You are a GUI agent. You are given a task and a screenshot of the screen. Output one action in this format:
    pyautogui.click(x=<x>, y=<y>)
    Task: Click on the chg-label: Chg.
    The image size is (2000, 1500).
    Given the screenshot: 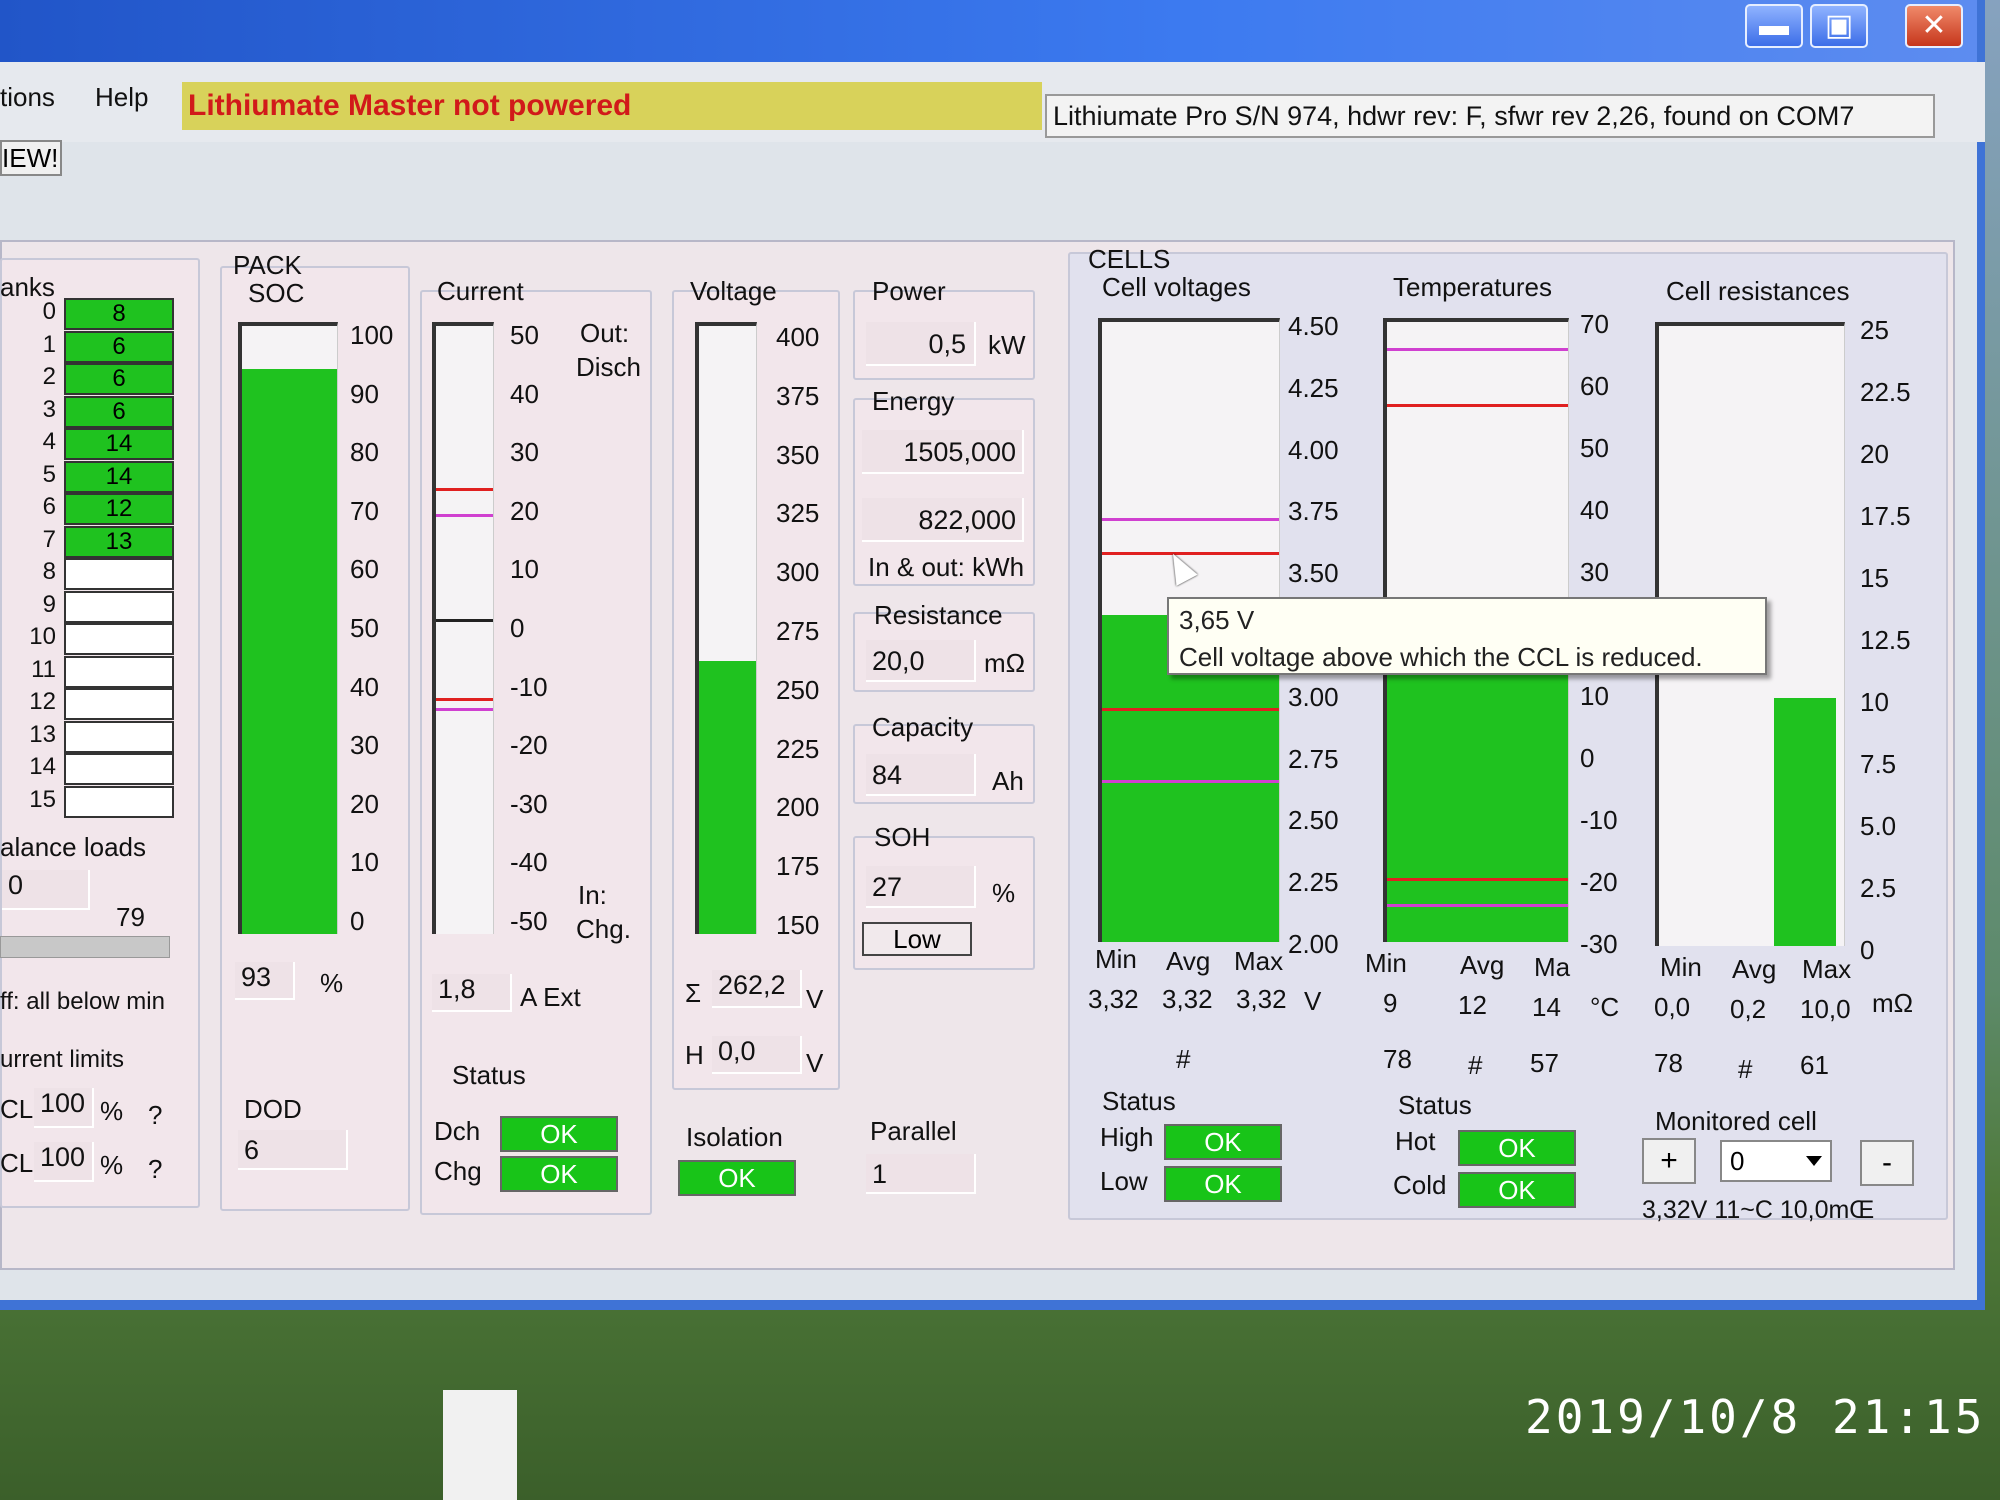 What is the action you would take?
    pyautogui.click(x=603, y=929)
    